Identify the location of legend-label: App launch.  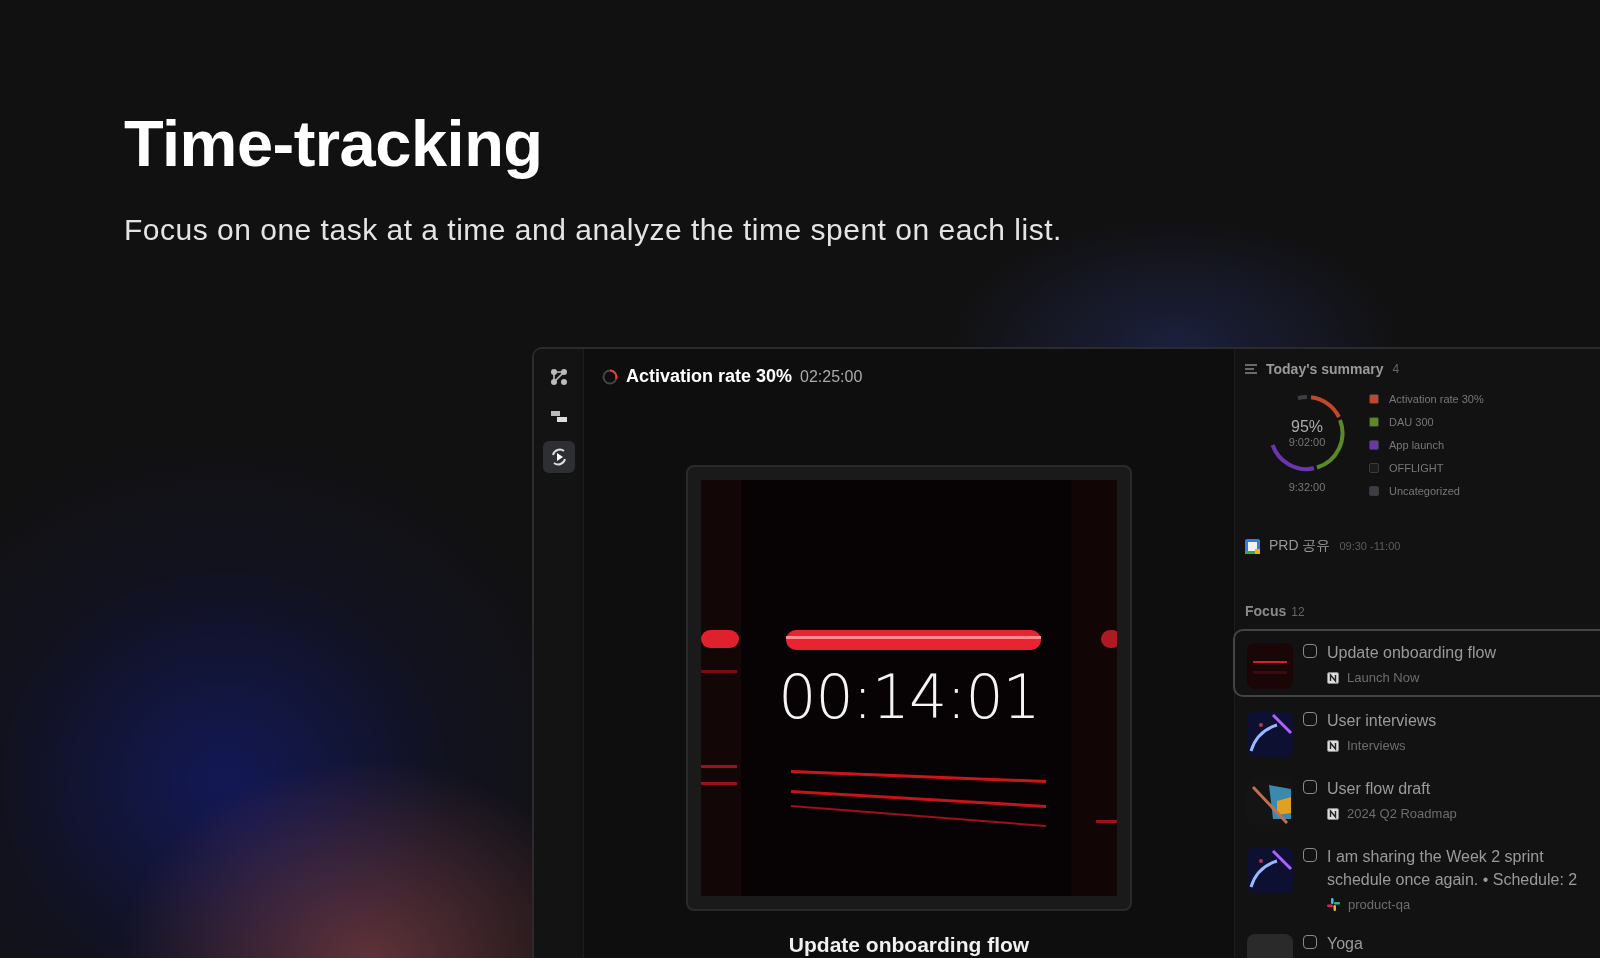
(1417, 445).